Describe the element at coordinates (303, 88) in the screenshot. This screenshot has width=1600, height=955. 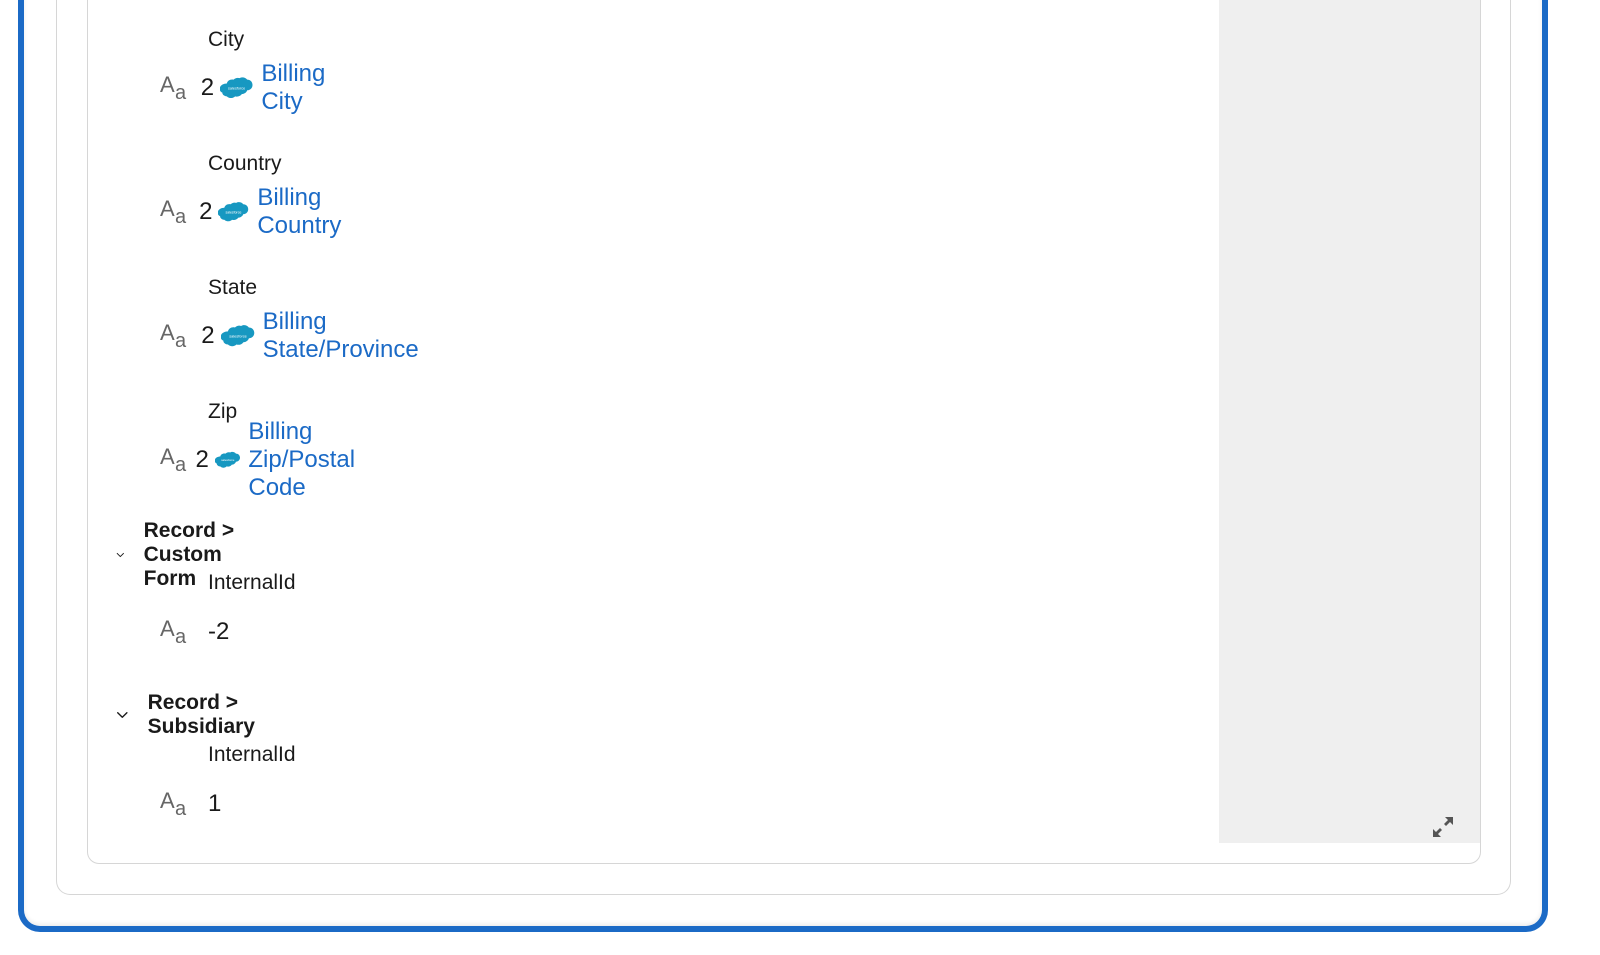
I see `field-link-billing-city: Billing City` at that location.